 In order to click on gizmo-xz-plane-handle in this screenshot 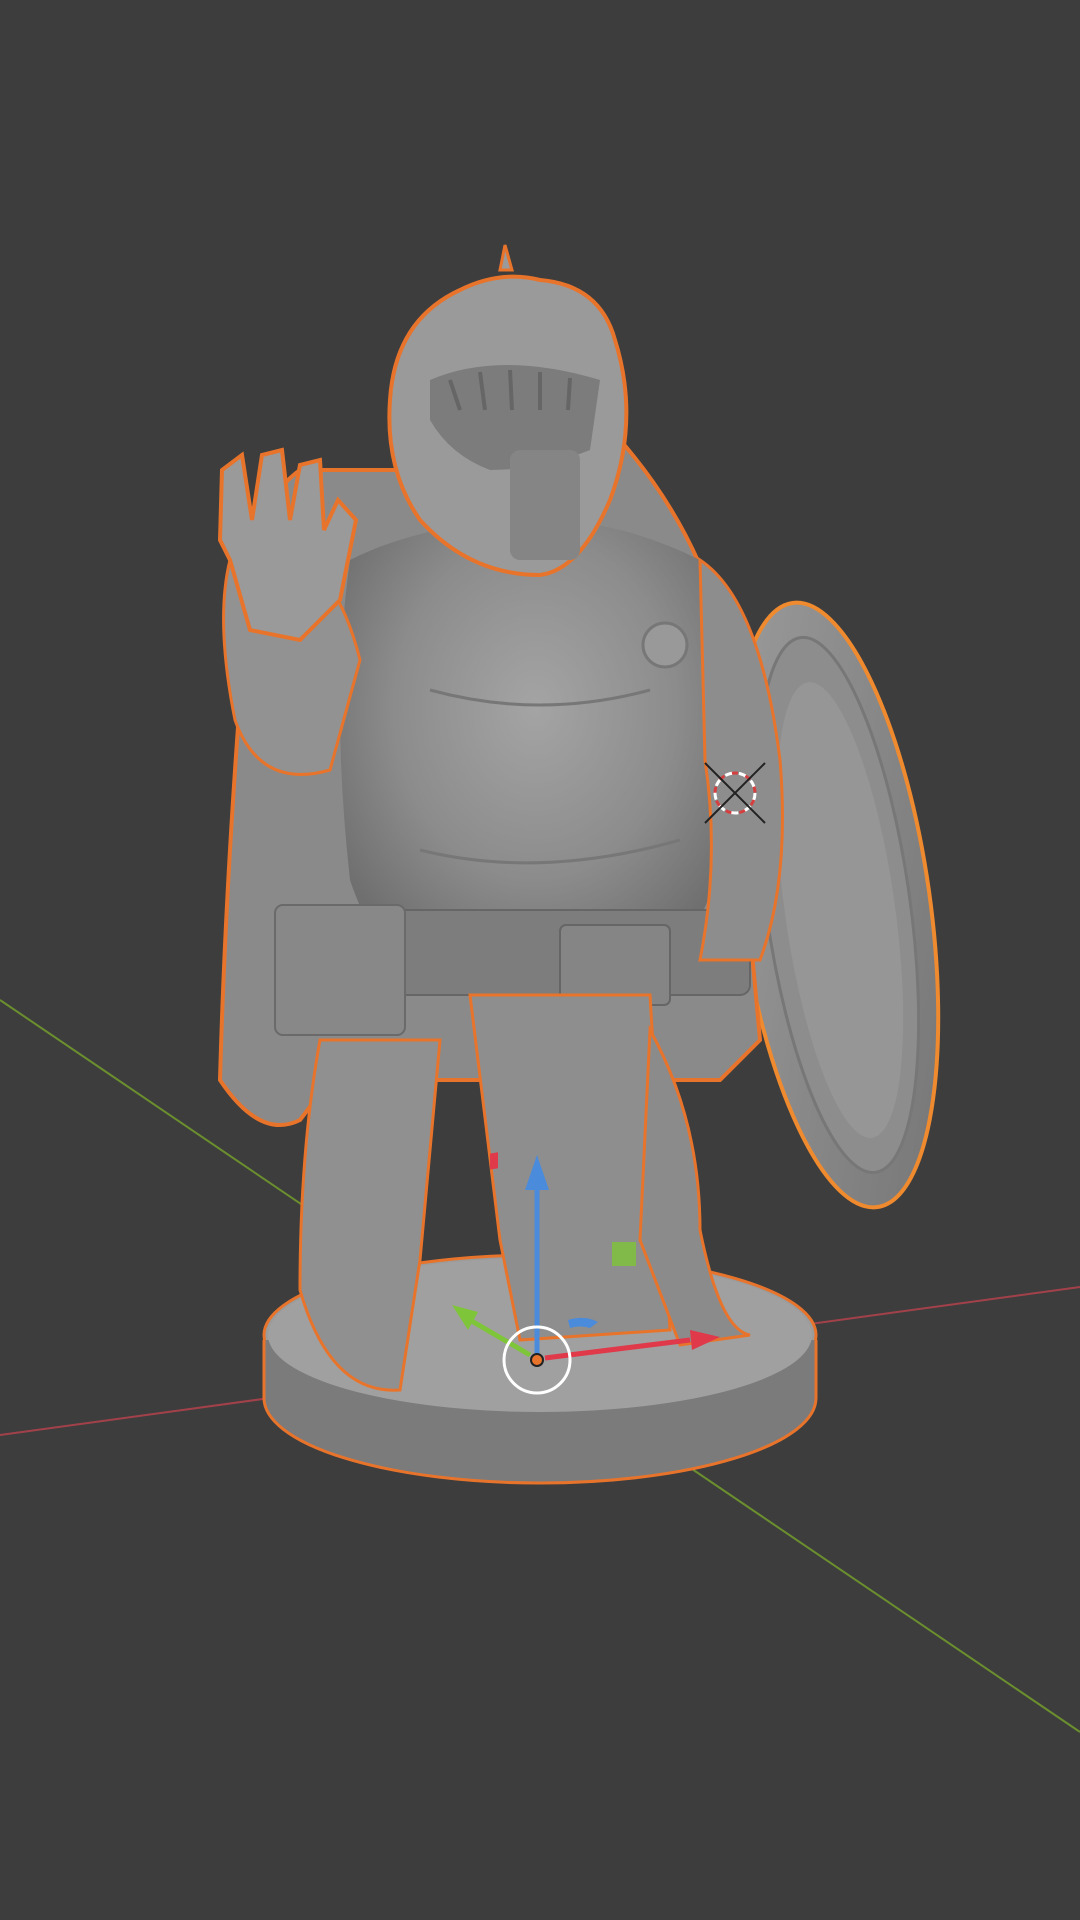, I will do `click(494, 1161)`.